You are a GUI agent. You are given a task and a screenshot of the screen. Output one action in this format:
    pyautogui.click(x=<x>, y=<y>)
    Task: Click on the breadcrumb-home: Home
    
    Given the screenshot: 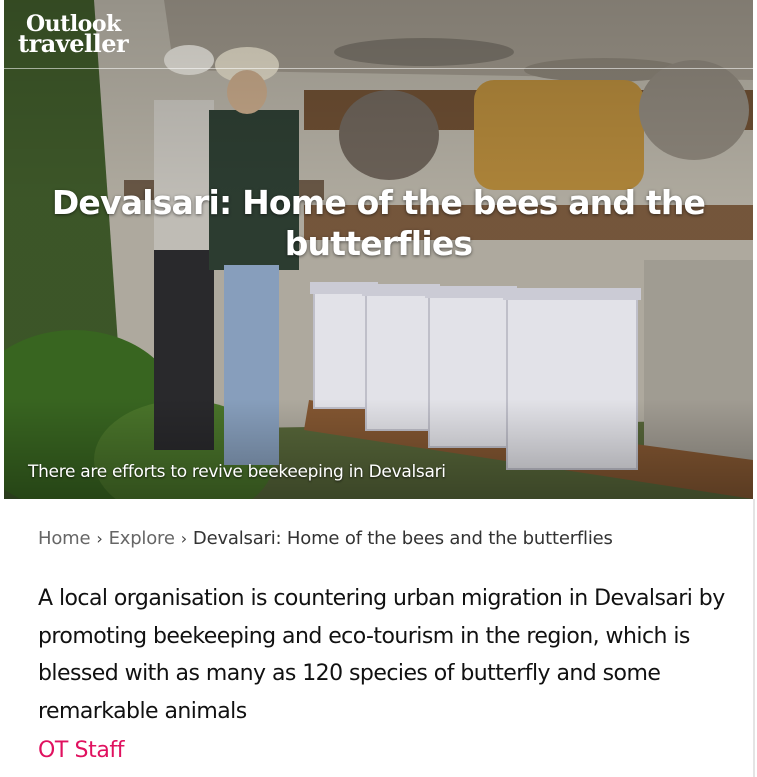 What is the action you would take?
    pyautogui.click(x=64, y=538)
    